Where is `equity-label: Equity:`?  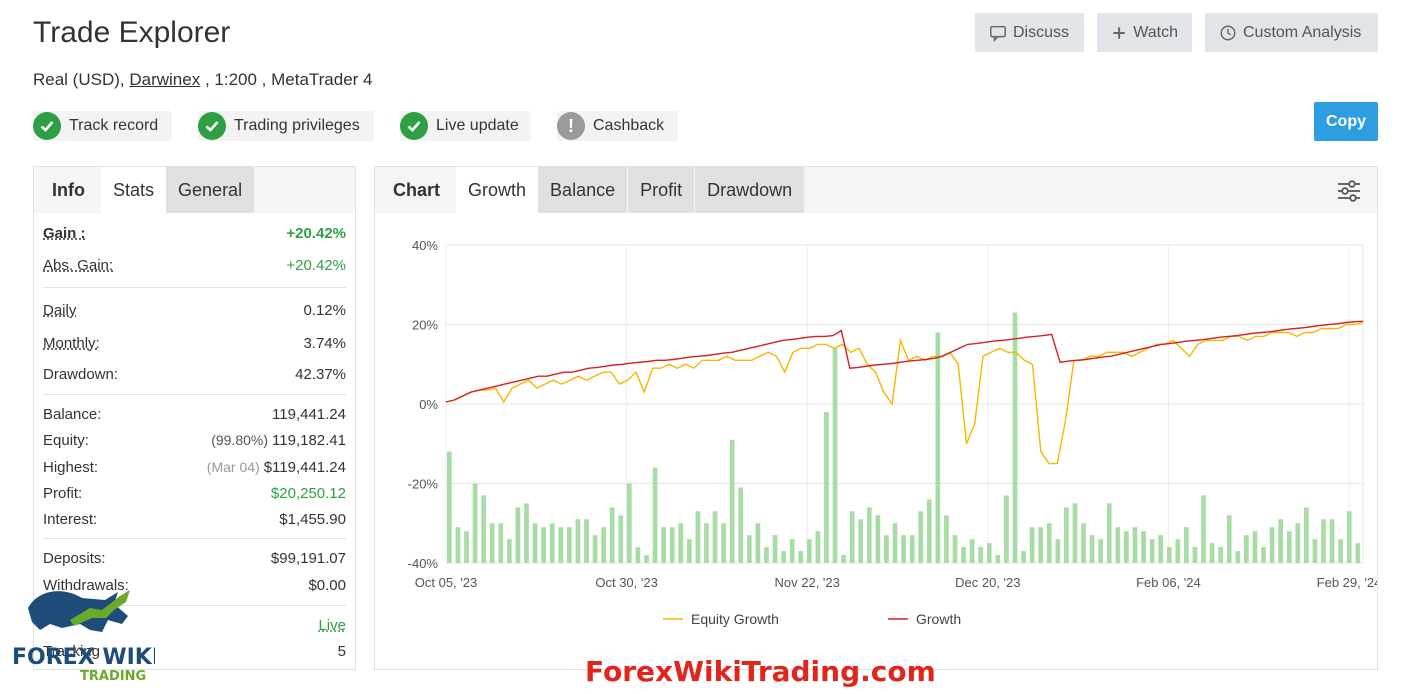 equity-label: Equity: is located at coordinates (66, 440).